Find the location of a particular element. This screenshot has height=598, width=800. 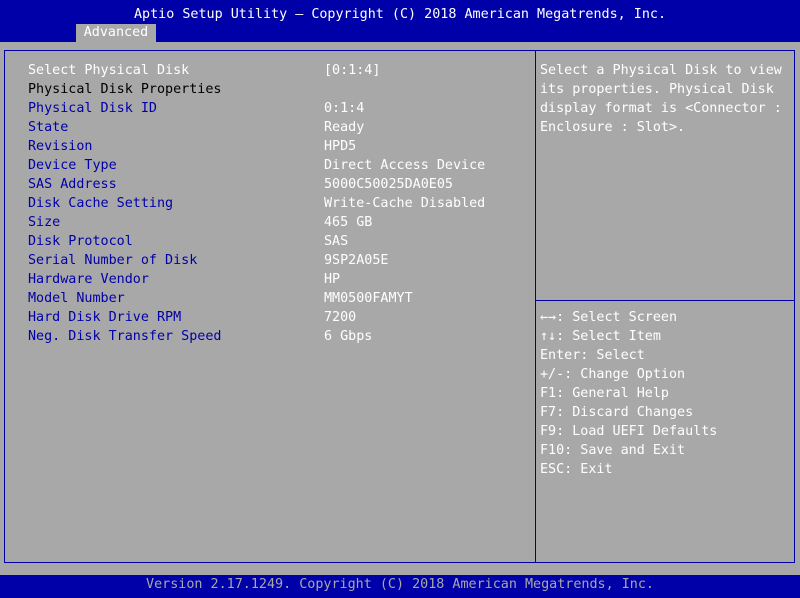

property-label: Size is located at coordinates (44, 222).